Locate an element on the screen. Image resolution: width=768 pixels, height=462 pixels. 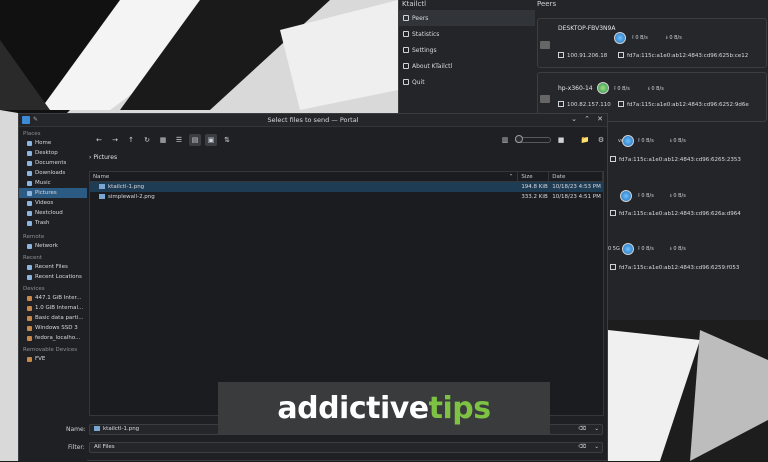
zoom-slider is located at coordinates (533, 139).